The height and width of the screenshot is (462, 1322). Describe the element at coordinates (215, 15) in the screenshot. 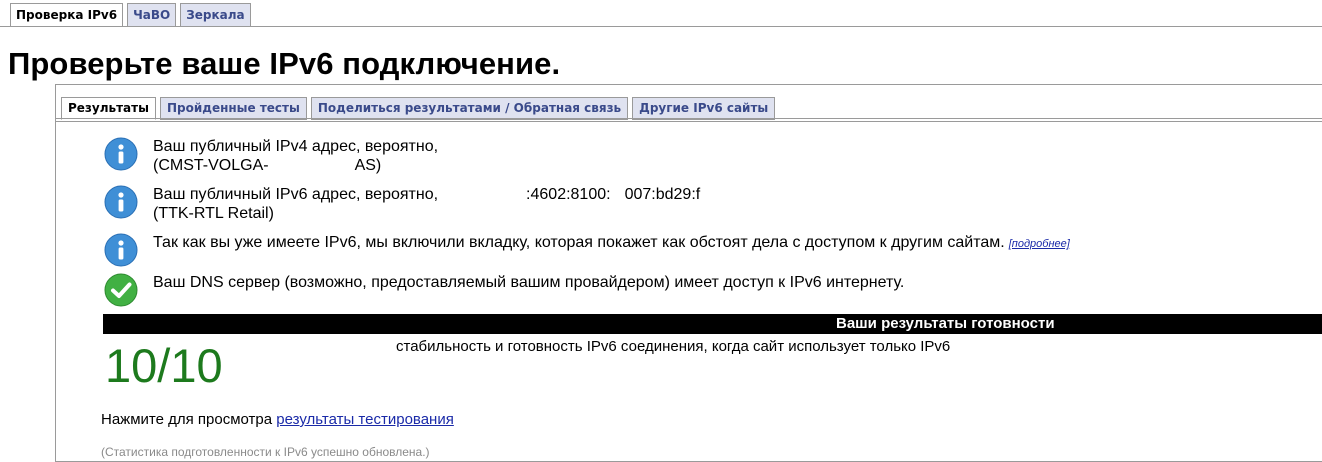

I see `tab-mirrors: Зеркала` at that location.